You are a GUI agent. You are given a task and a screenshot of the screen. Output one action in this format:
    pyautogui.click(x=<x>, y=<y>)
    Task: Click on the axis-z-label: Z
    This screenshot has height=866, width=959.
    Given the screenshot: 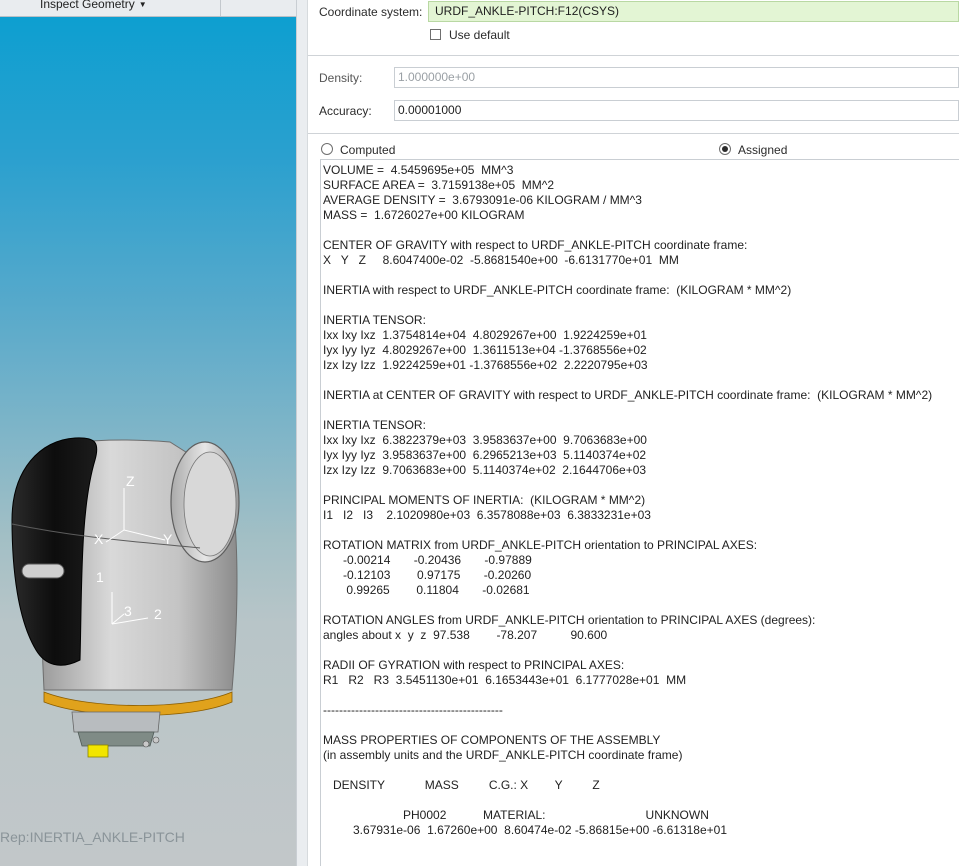 What is the action you would take?
    pyautogui.click(x=130, y=481)
    